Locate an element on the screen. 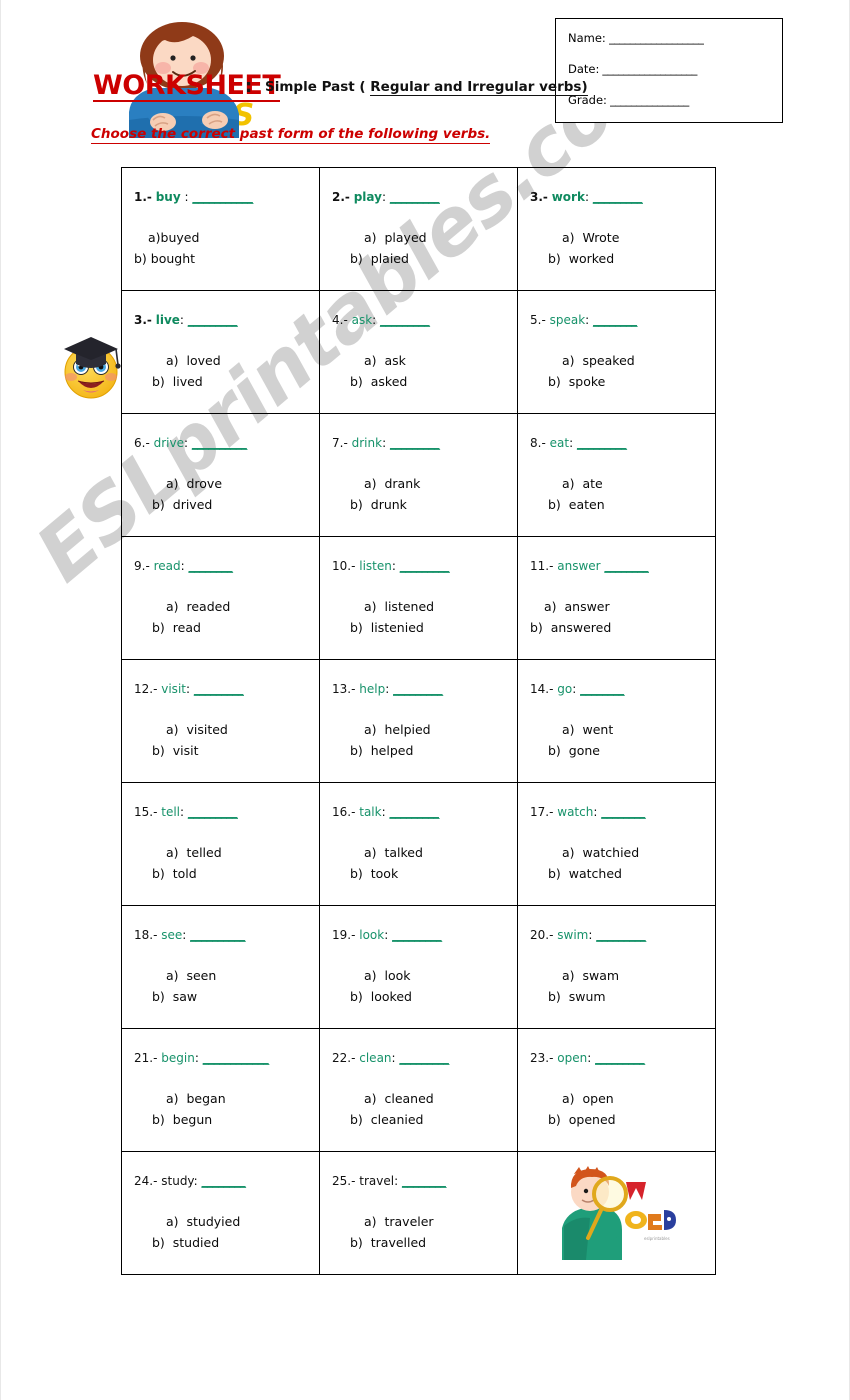 This screenshot has width=850, height=1400. option-b: b) drunk is located at coordinates (433, 505).